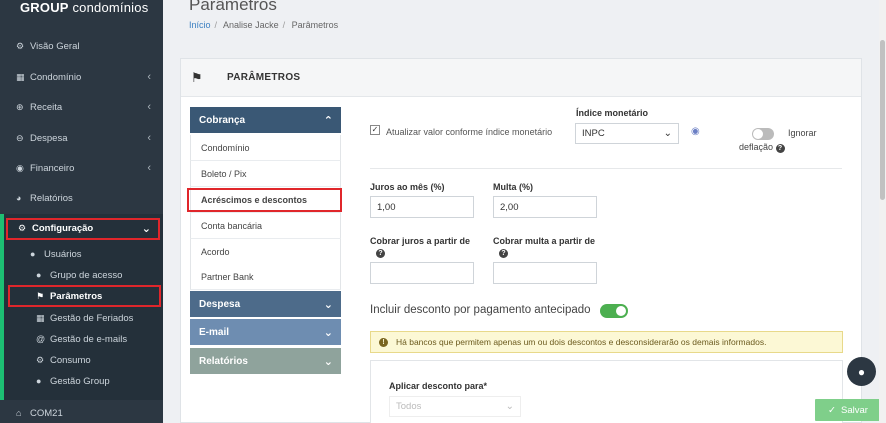  What do you see at coordinates (848, 410) in the screenshot?
I see `save-button: ✓ Salvar` at bounding box center [848, 410].